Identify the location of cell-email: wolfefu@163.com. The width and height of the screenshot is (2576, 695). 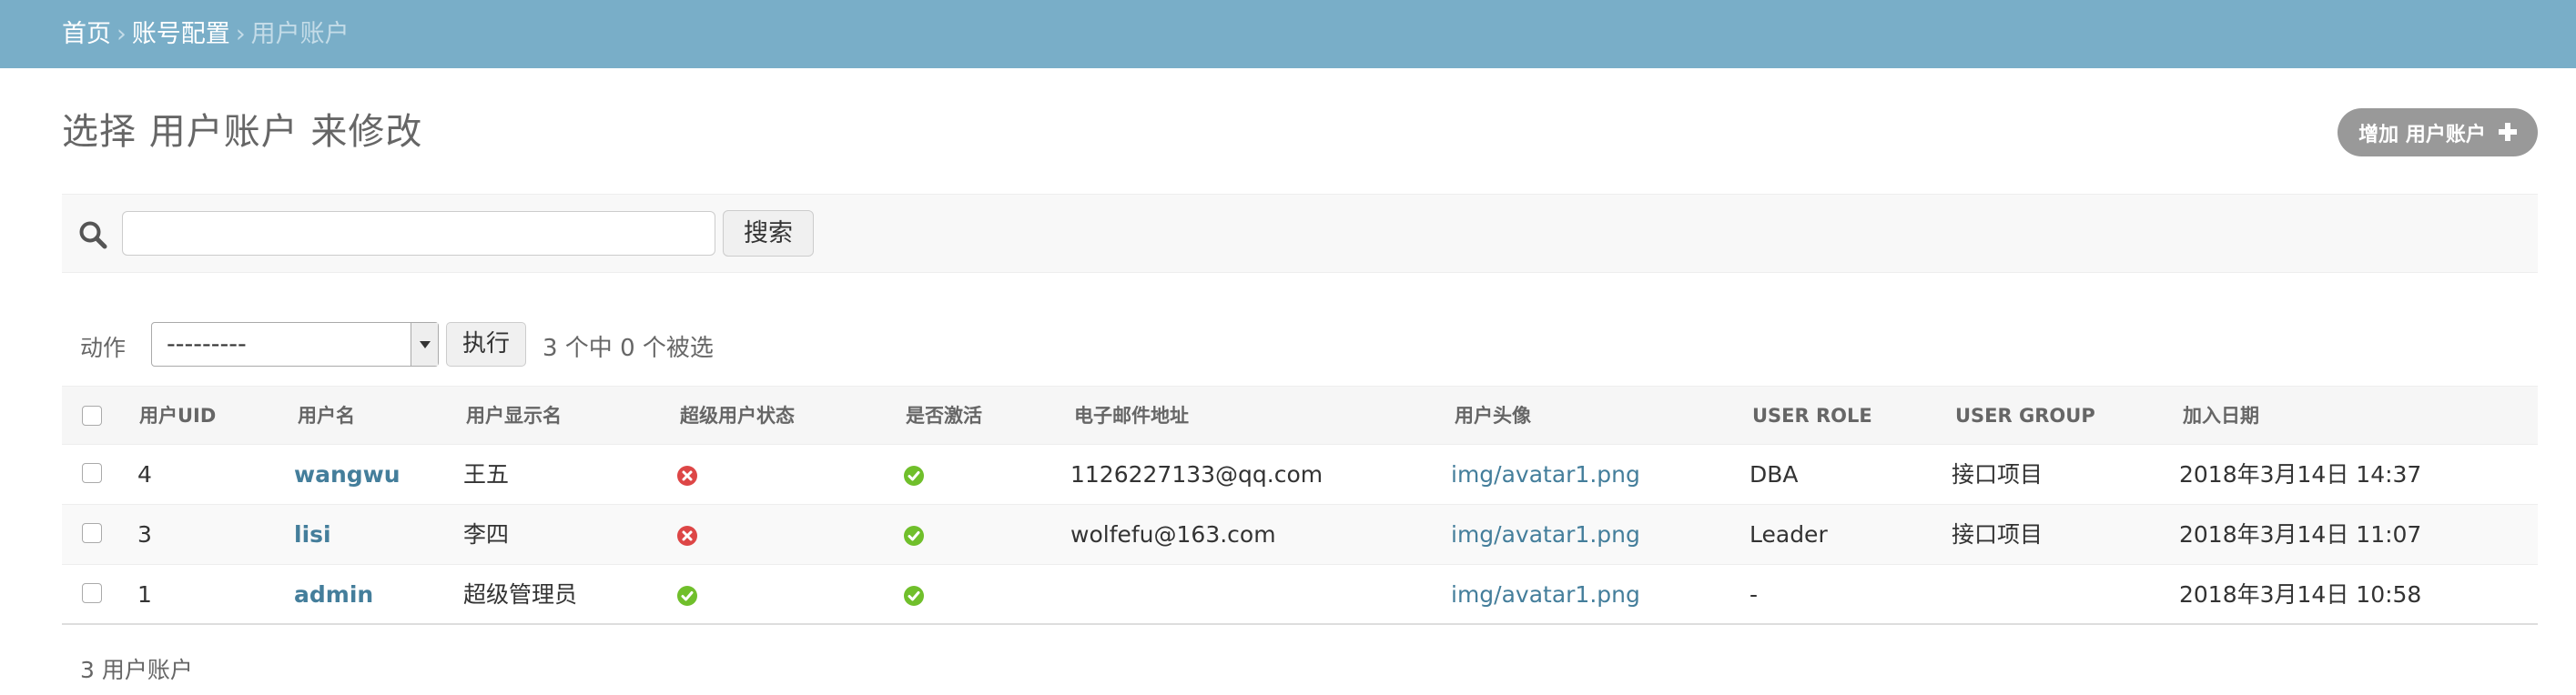
(1173, 534).